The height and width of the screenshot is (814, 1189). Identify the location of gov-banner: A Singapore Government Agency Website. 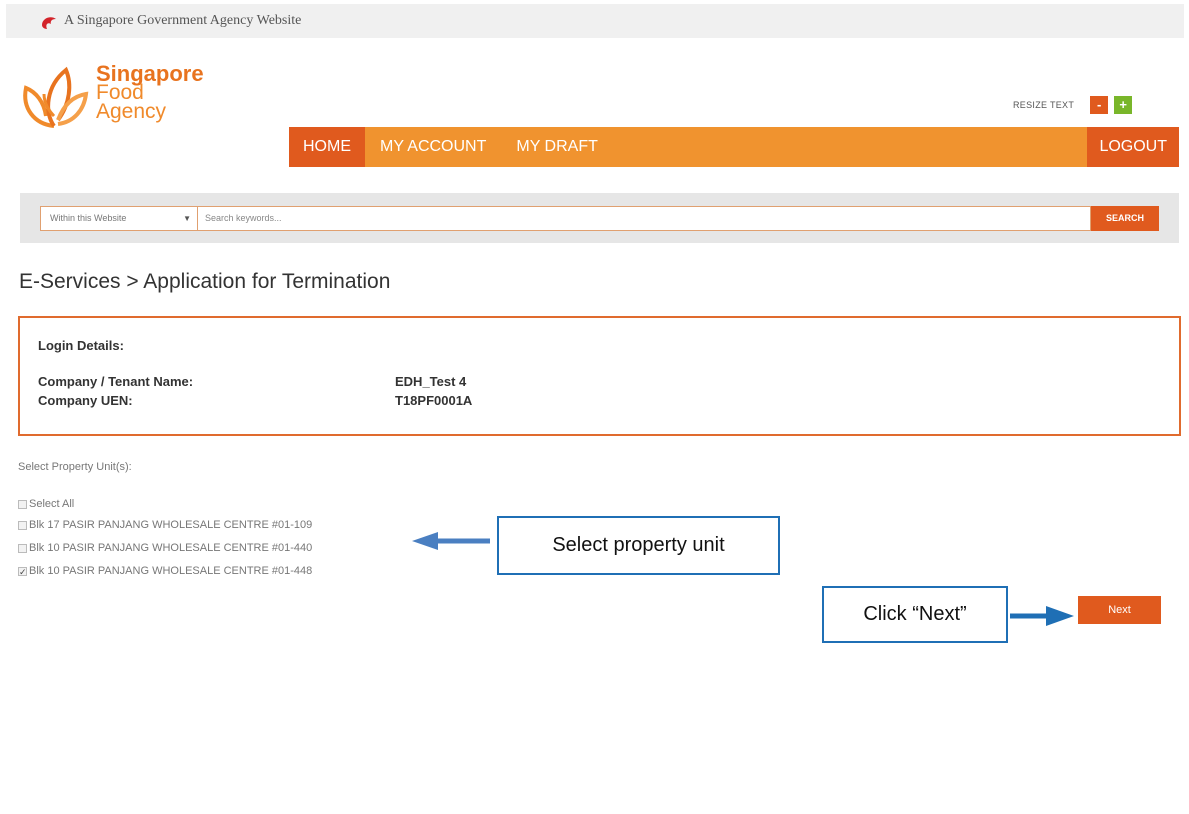
(595, 21).